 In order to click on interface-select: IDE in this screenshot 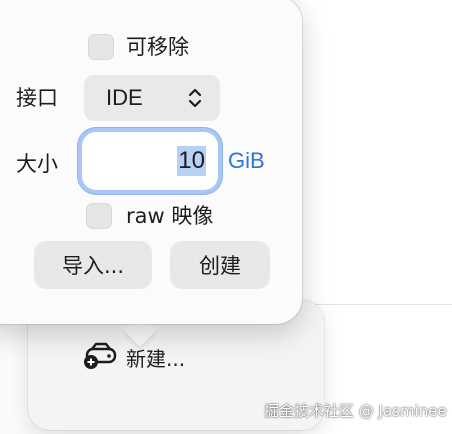, I will do `click(152, 98)`.